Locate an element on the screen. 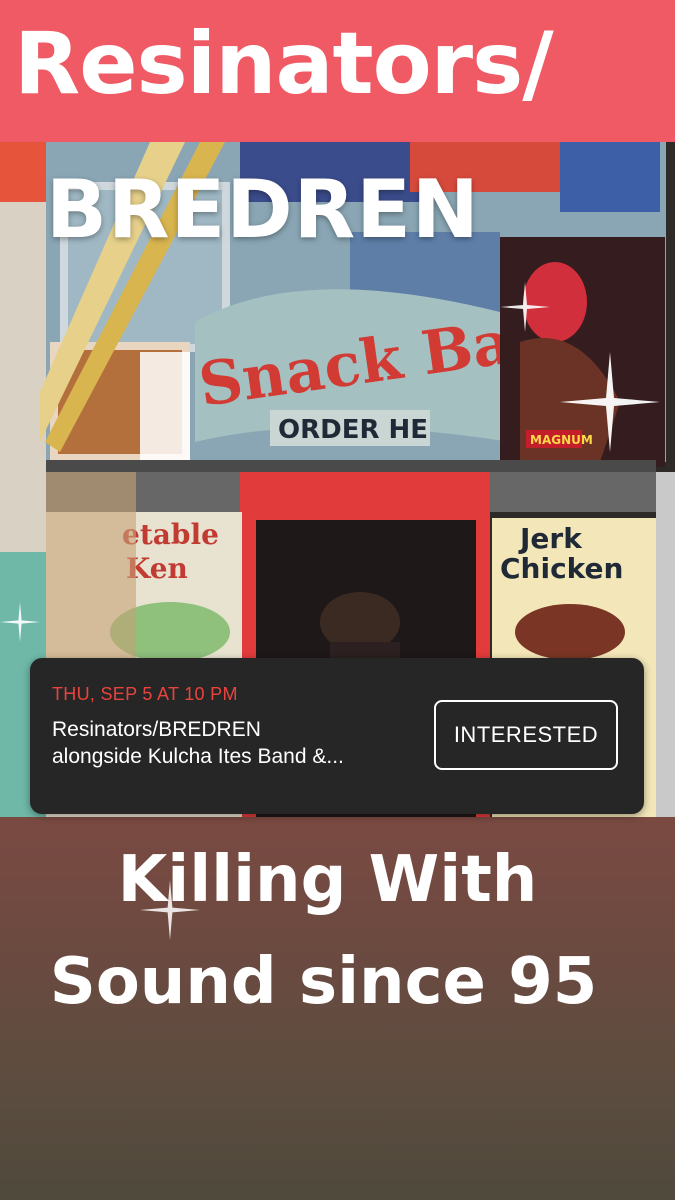 Image resolution: width=675 pixels, height=1200 pixels. chicken-sign: Chicken is located at coordinates (561, 568).